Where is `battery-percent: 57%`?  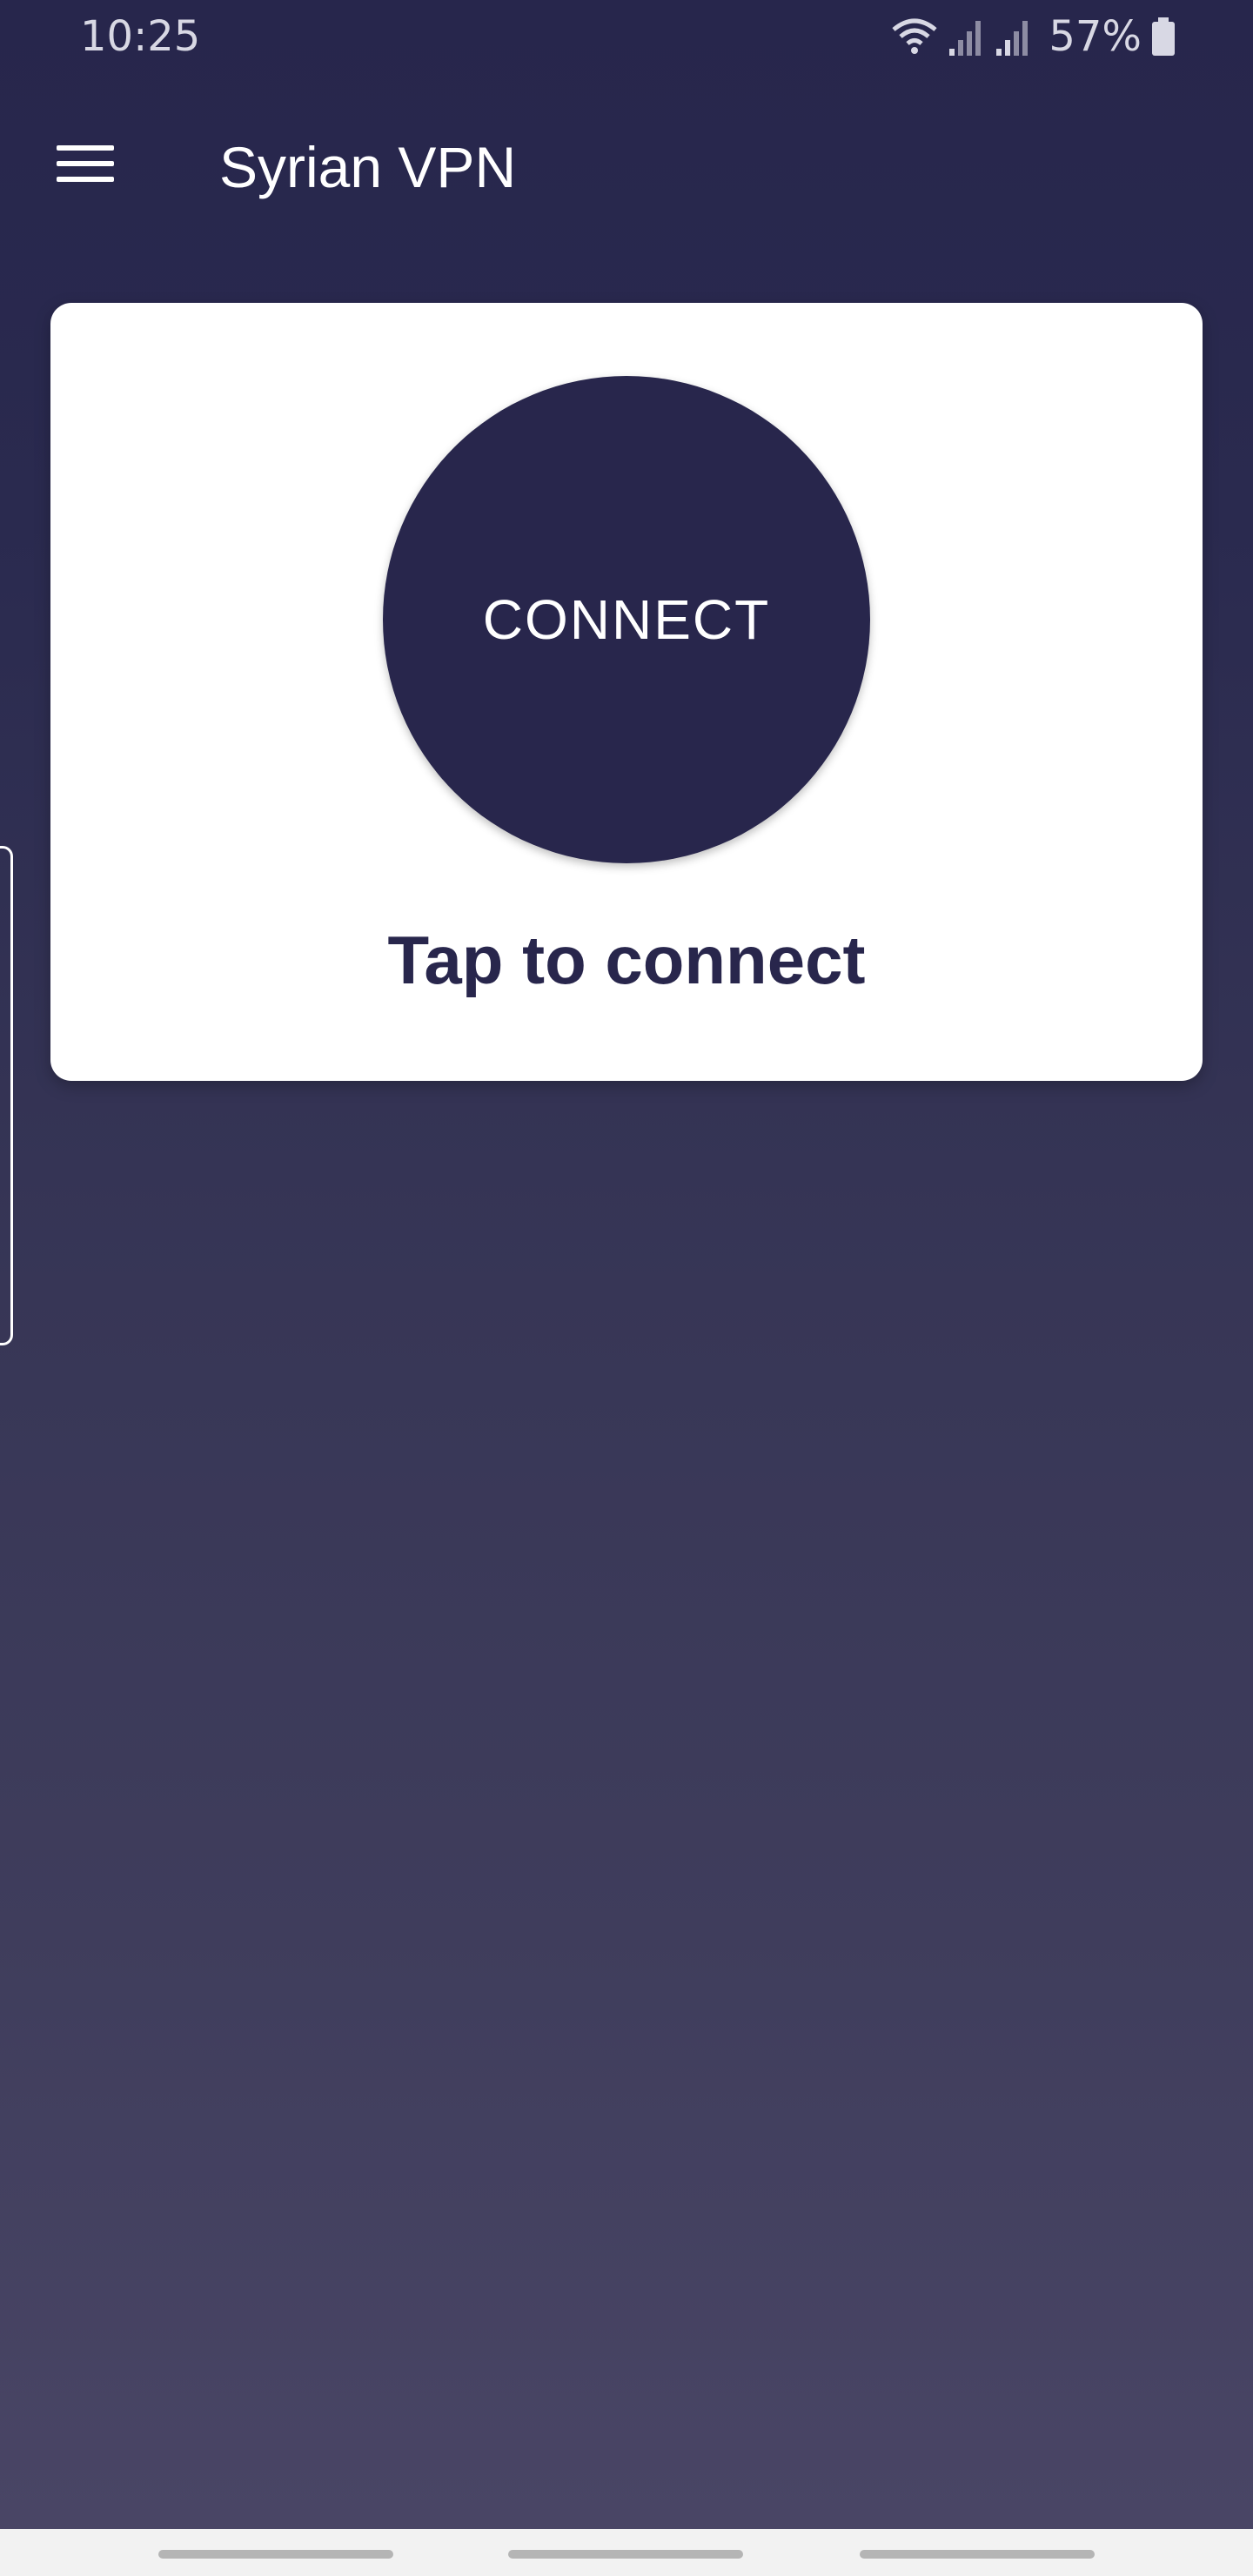
battery-percent: 57% is located at coordinates (1095, 37).